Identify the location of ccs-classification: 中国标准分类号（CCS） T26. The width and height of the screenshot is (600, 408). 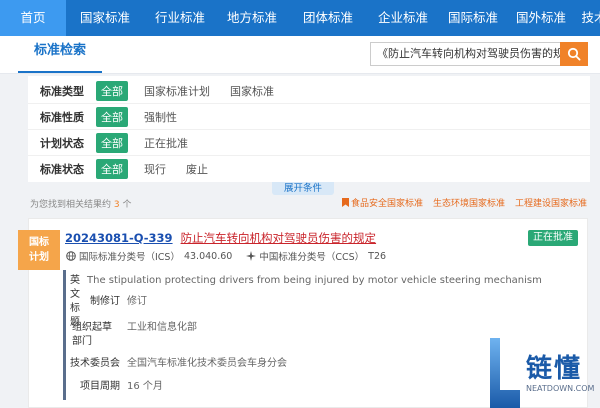
(316, 256).